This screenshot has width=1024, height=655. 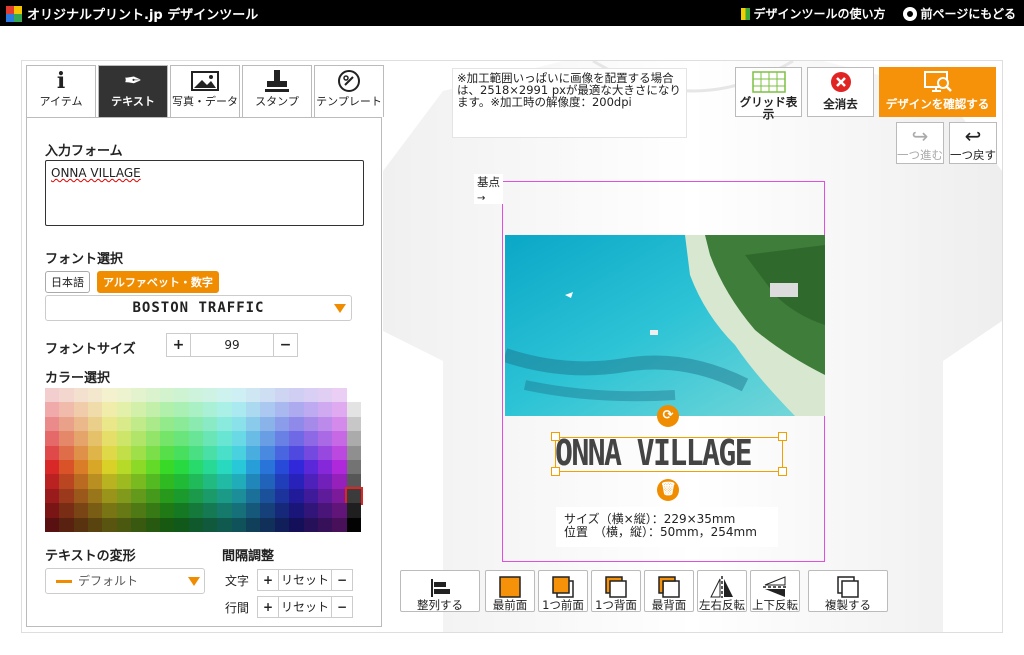 I want to click on resize-handle-tl, so click(x=555, y=436).